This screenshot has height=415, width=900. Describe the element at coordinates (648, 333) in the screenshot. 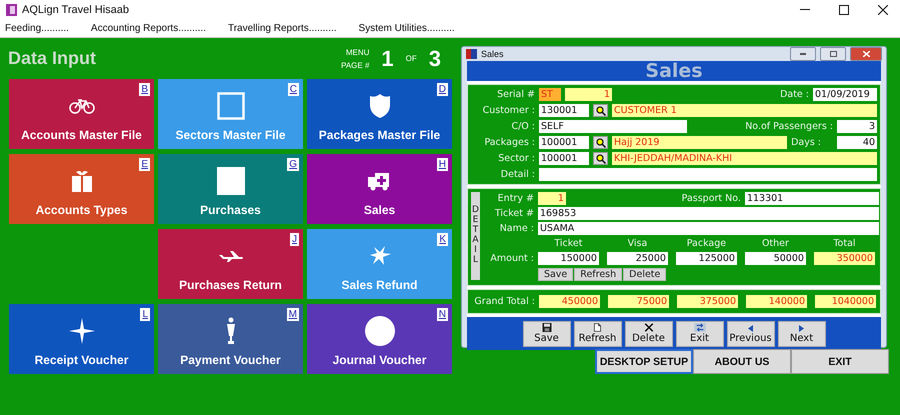

I see `toolbar-button: Delete` at that location.